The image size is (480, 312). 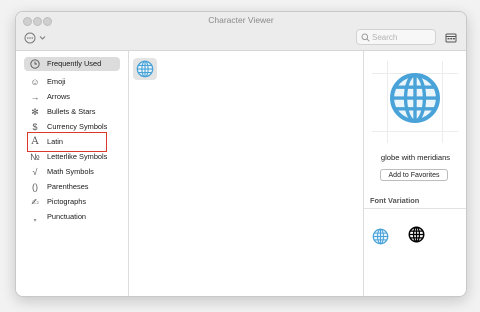 I want to click on globe-large-icon, so click(x=415, y=98).